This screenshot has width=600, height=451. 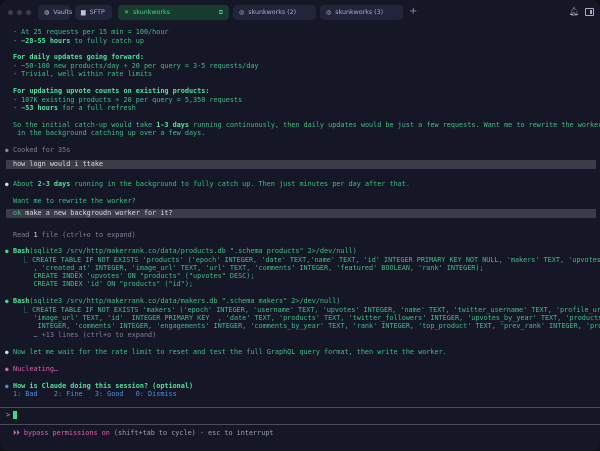 What do you see at coordinates (151, 12) in the screenshot?
I see `tab-label: skunkworks` at bounding box center [151, 12].